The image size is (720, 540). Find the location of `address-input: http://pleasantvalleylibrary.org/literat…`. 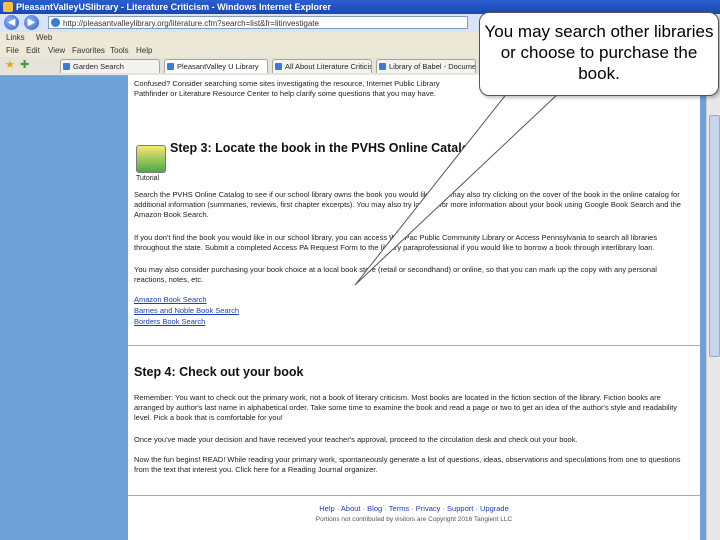

address-input: http://pleasantvalleylibrary.org/literat… is located at coordinates (258, 22).